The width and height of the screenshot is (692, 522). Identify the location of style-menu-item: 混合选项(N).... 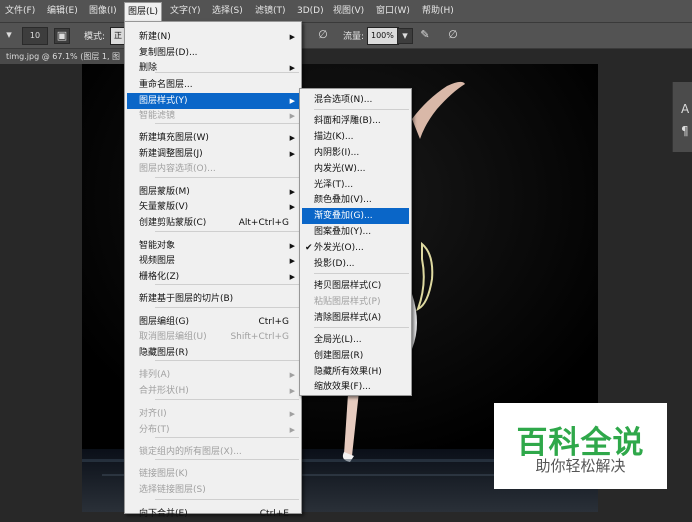
(355, 100).